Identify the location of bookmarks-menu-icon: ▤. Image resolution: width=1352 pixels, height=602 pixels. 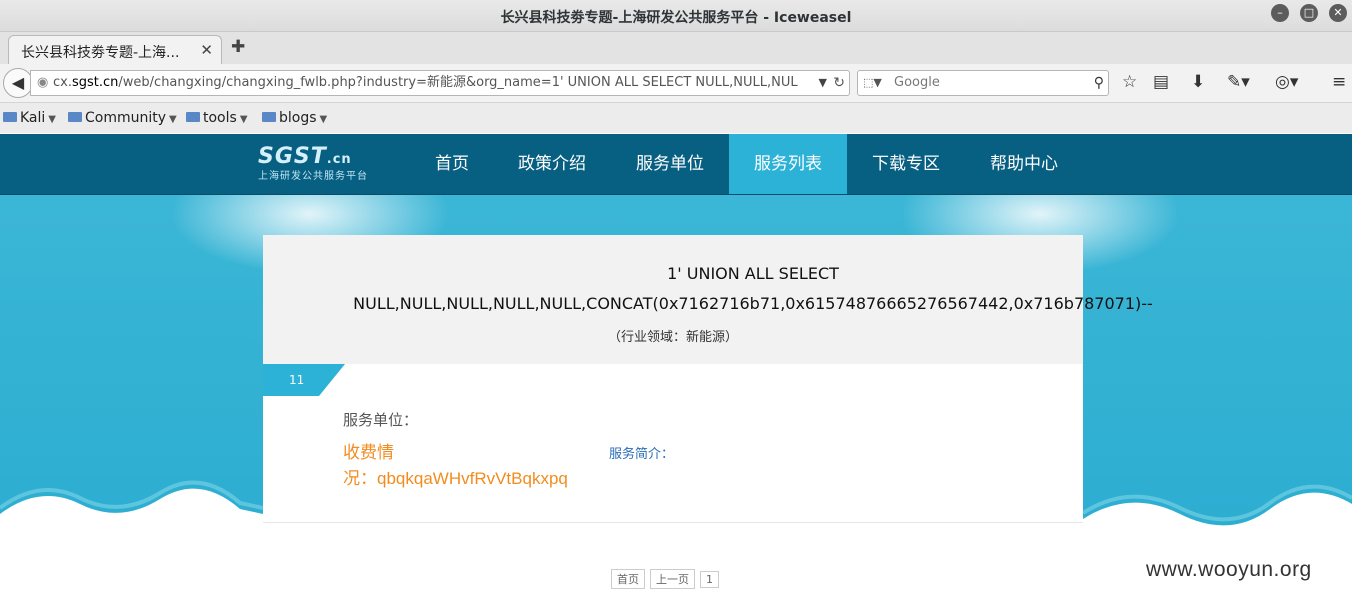
(1161, 82).